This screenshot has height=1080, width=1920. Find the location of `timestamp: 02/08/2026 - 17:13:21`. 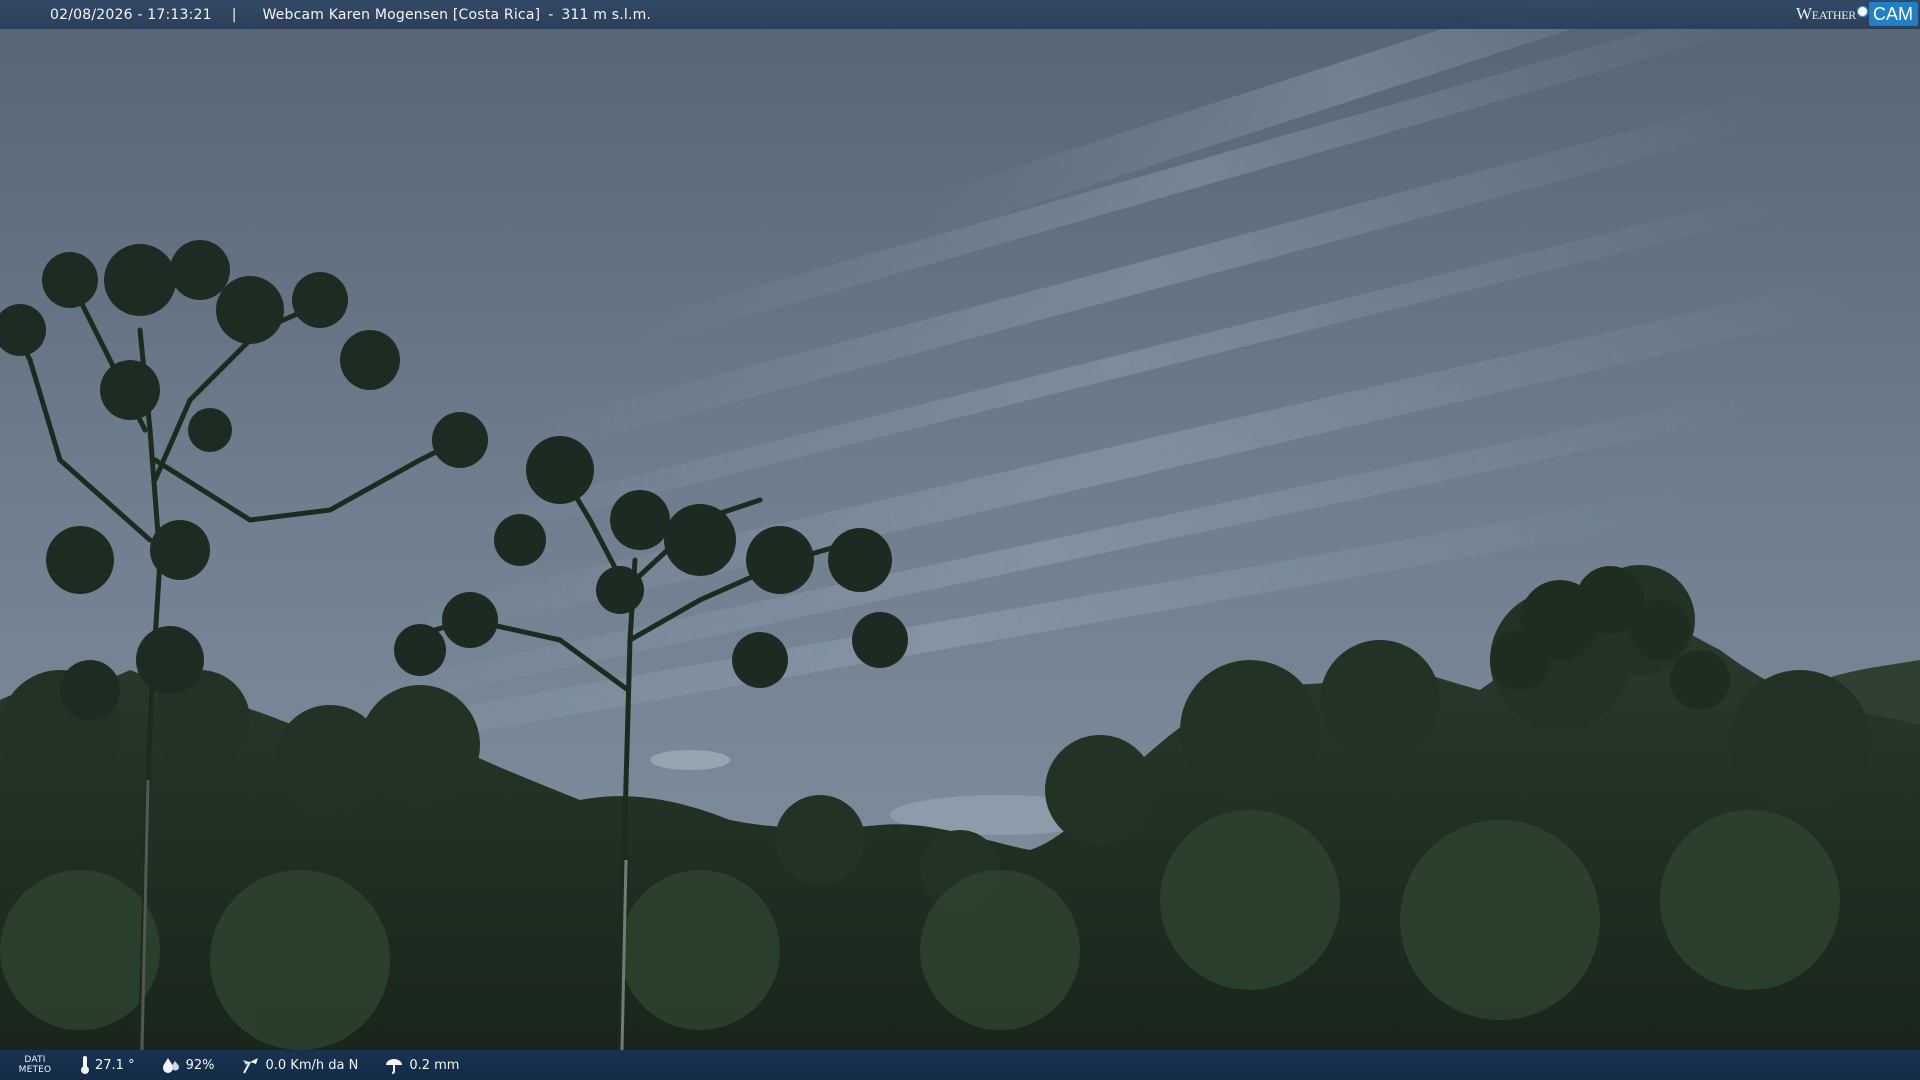

timestamp: 02/08/2026 - 17:13:21 is located at coordinates (131, 14).